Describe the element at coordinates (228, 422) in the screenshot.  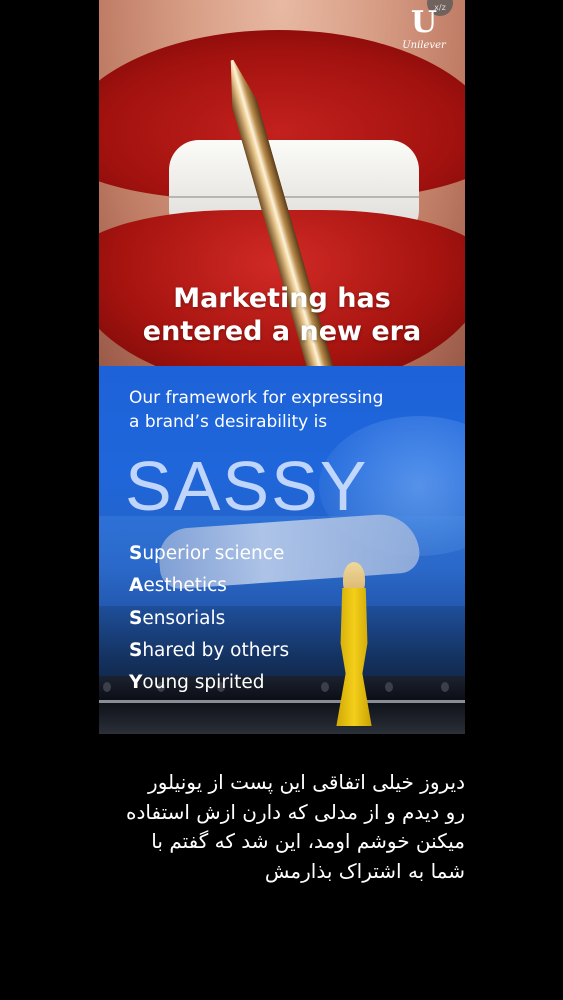
I see `framework-intro-line-2: a brand’s desirability is` at that location.